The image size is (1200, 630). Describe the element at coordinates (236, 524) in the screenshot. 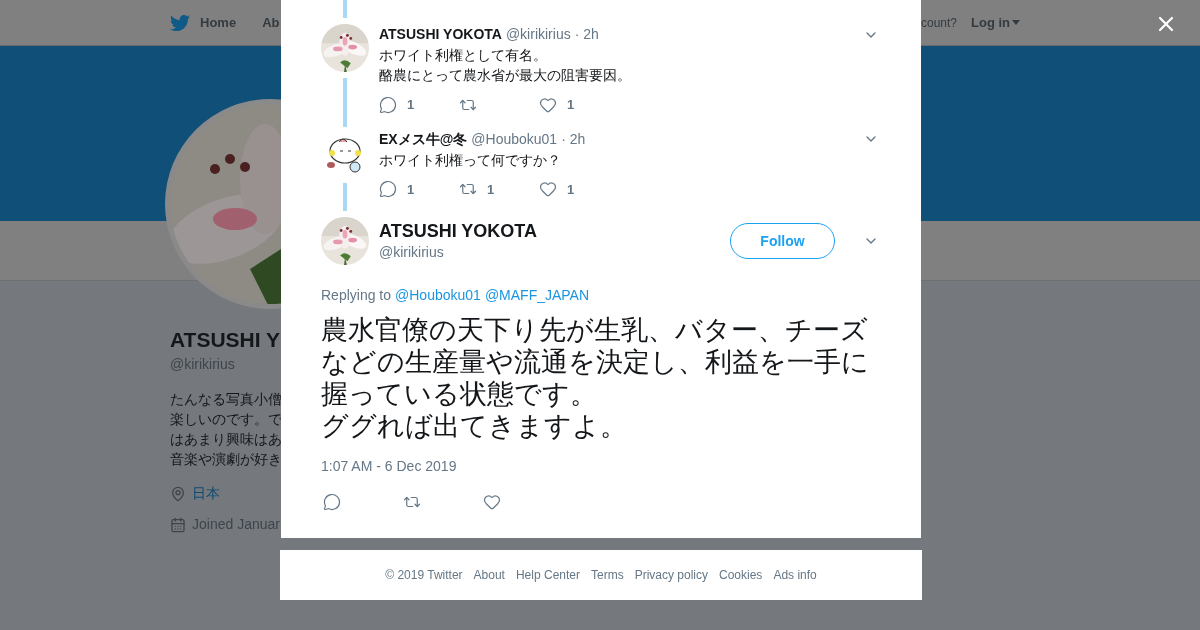

I see `joined-date: Joined Januar` at that location.